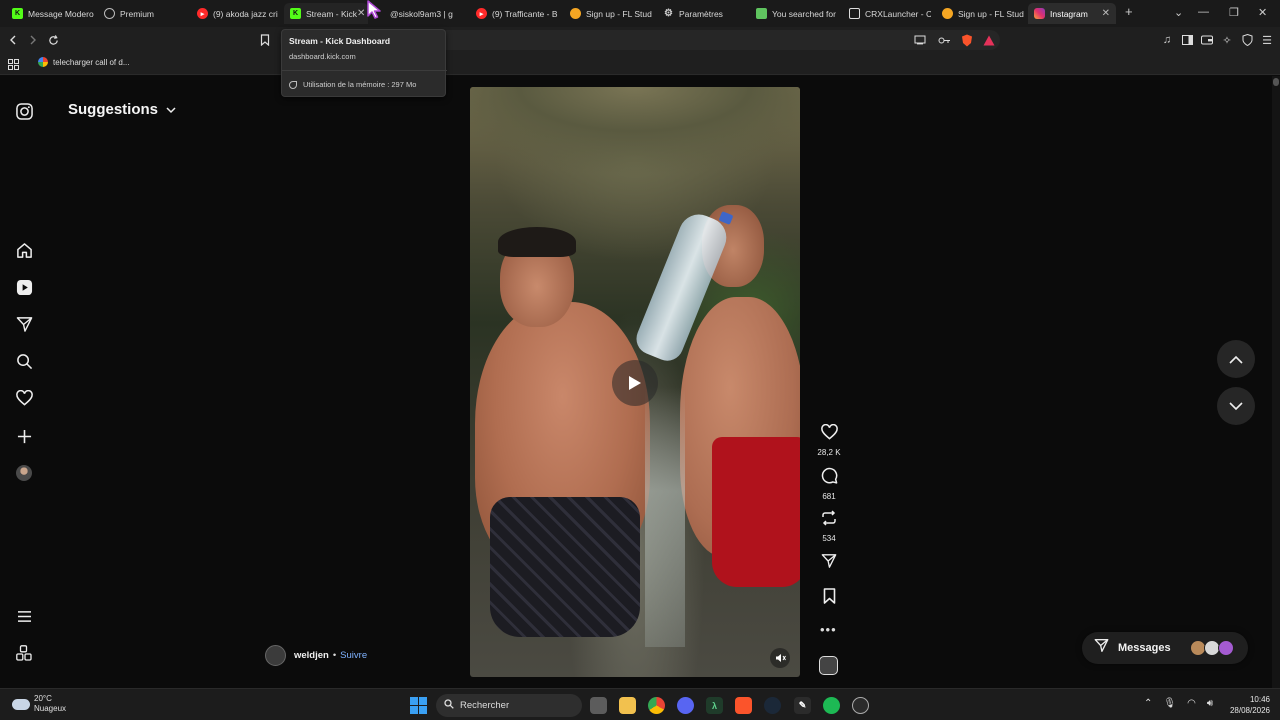 The height and width of the screenshot is (720, 1280). I want to click on media-controls-icon: ♫, so click(1167, 40).